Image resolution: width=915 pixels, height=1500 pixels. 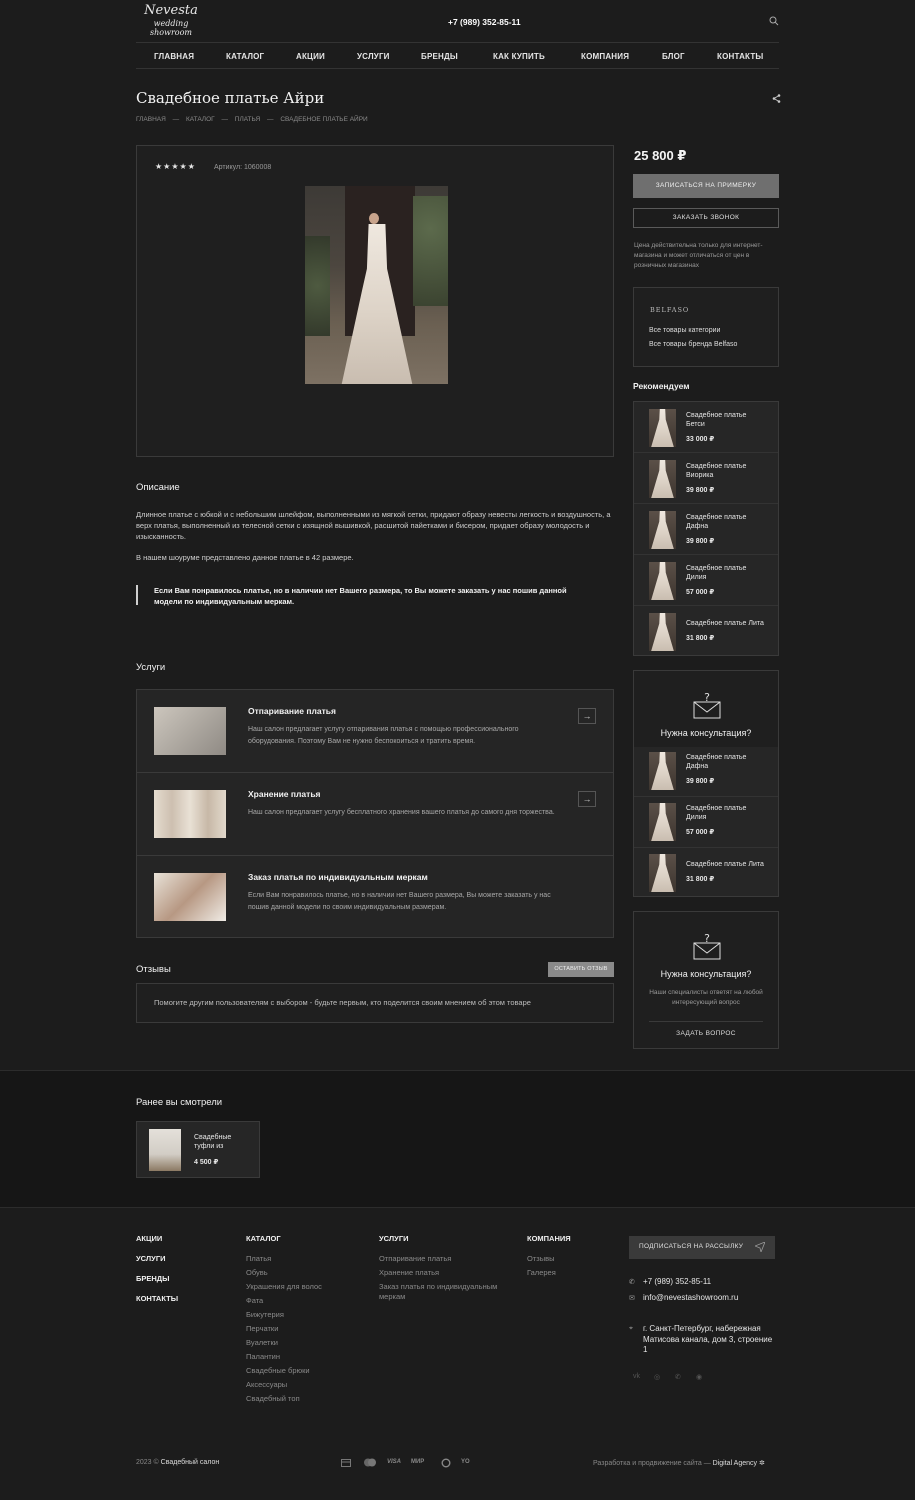 I want to click on footer-catalog-link: Аксессуары, so click(x=266, y=1384).